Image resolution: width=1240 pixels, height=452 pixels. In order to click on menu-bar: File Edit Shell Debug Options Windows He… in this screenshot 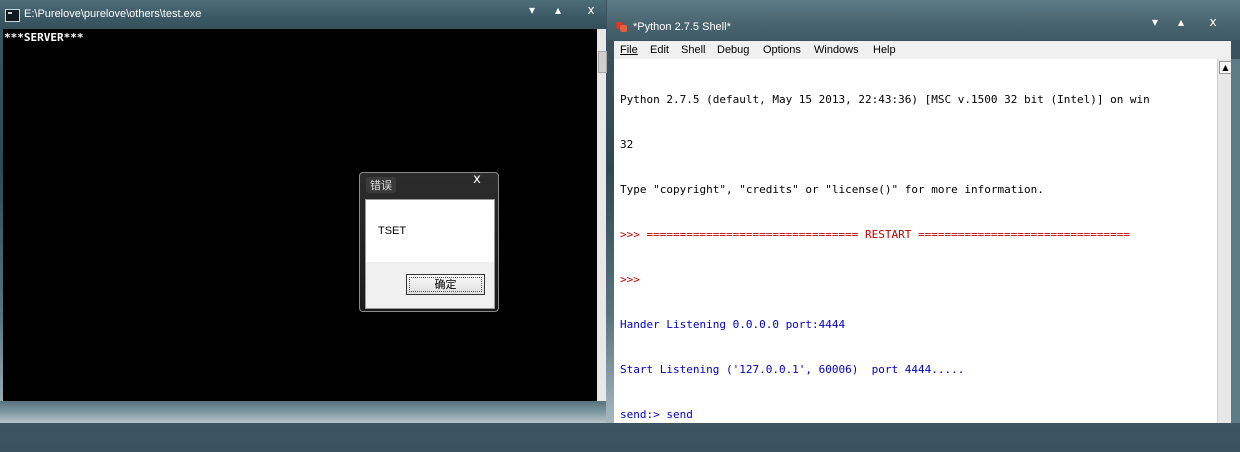, I will do `click(922, 50)`.